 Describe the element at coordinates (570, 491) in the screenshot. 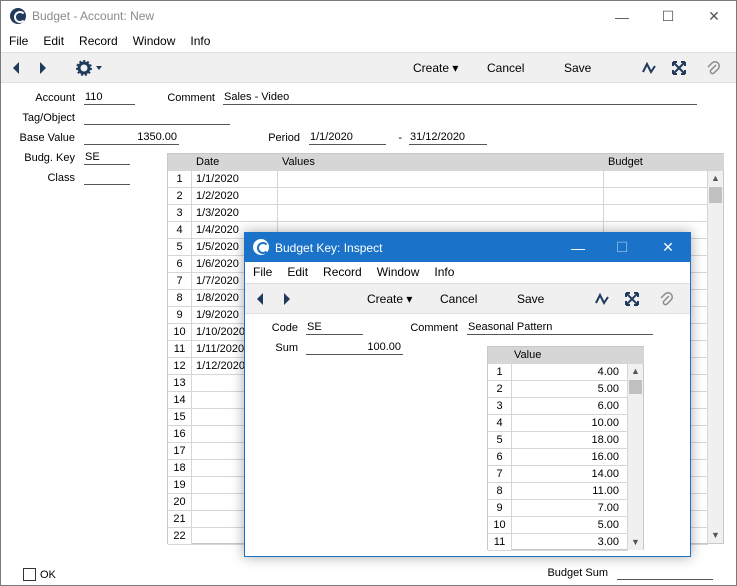

I see `value-cell: 11.00` at that location.